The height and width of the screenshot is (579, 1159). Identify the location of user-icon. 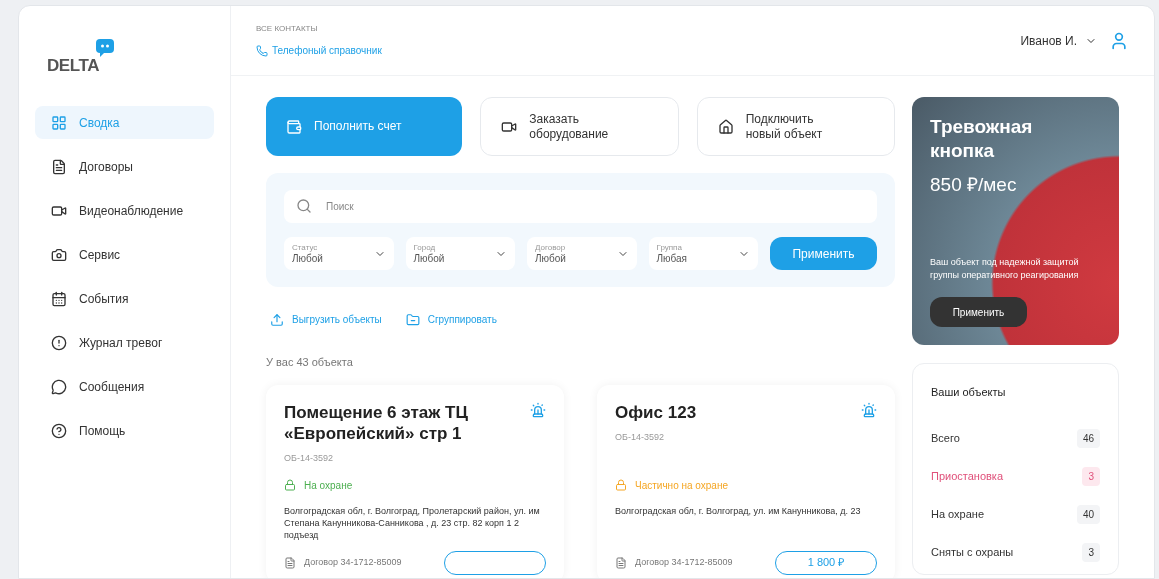
(1119, 40).